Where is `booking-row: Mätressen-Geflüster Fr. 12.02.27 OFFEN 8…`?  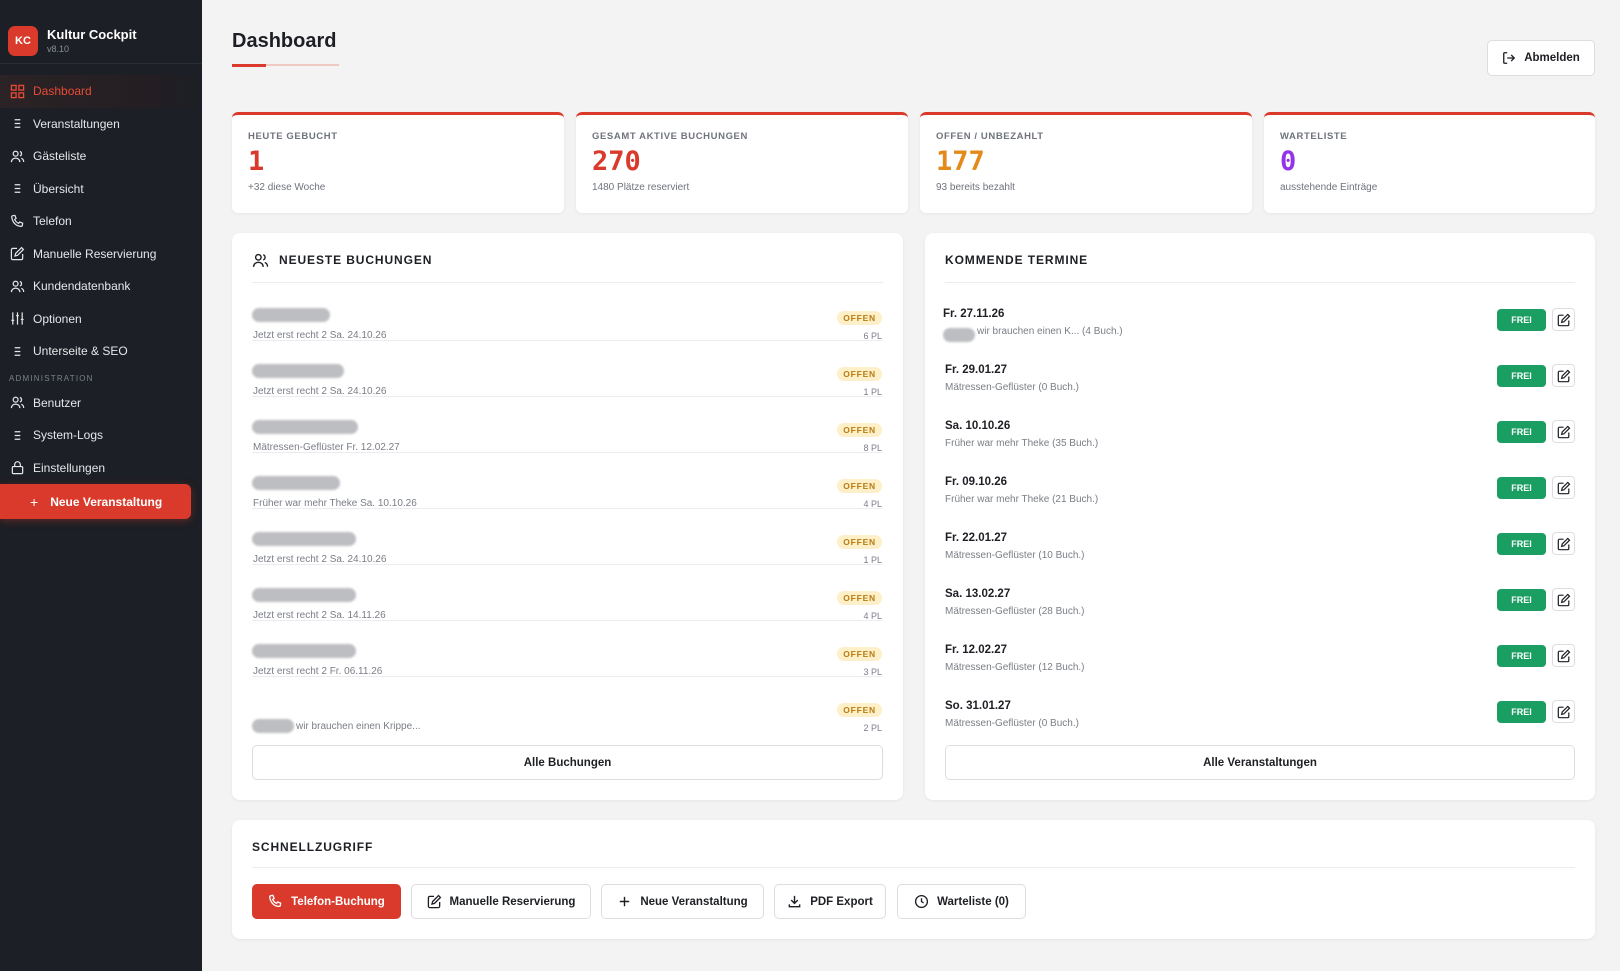
booking-row: Mätressen-Geflüster Fr. 12.02.27 OFFEN 8… is located at coordinates (567, 425).